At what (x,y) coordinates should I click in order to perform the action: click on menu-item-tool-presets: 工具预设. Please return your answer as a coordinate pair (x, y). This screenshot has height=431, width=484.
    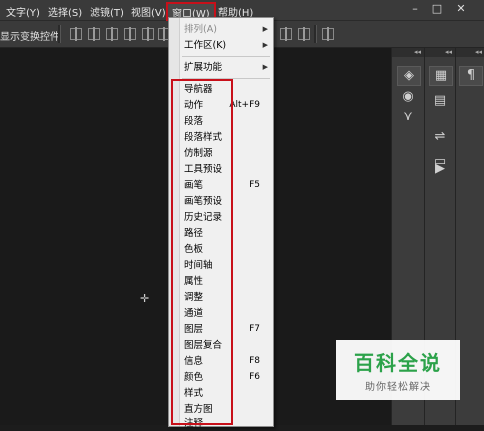
    Looking at the image, I should click on (227, 169).